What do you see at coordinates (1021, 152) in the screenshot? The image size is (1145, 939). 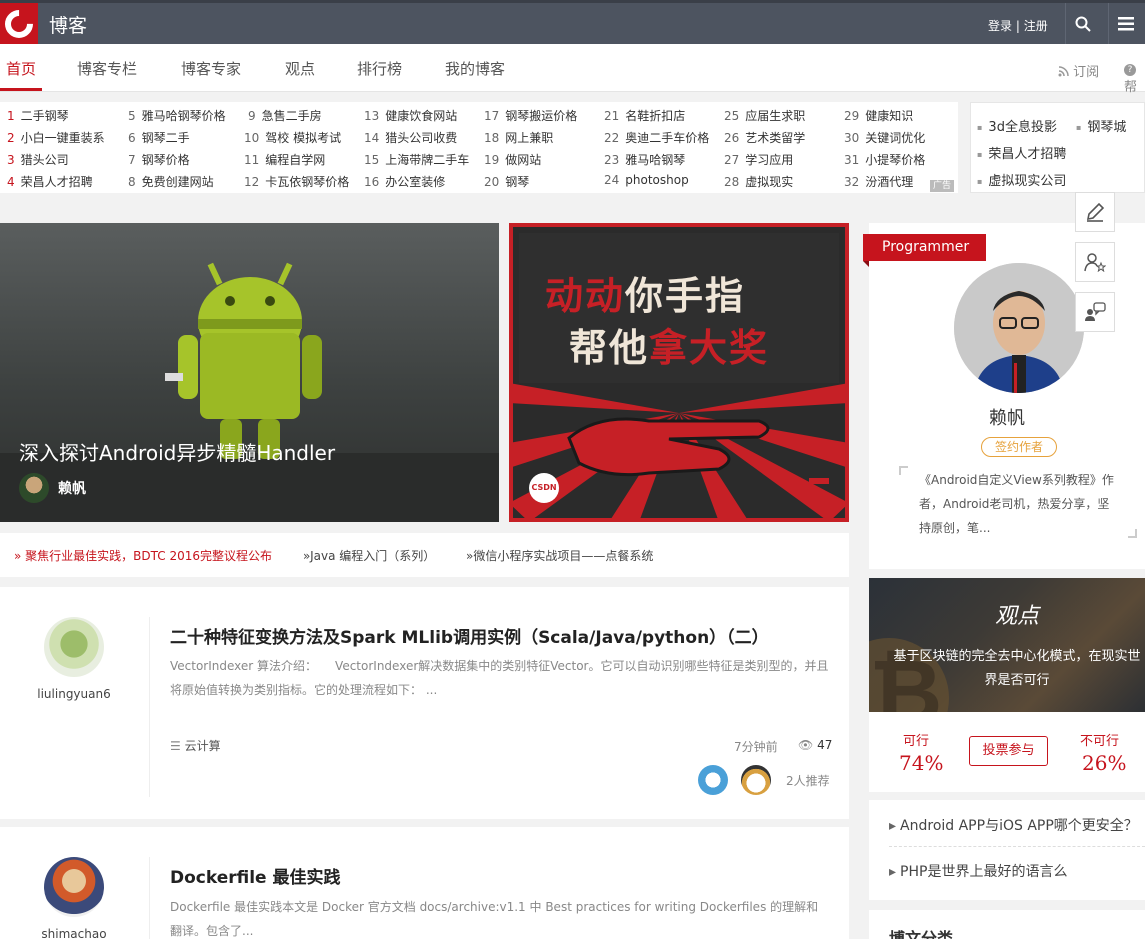 I see `ad-side-keyword: 荣昌人才招聘` at bounding box center [1021, 152].